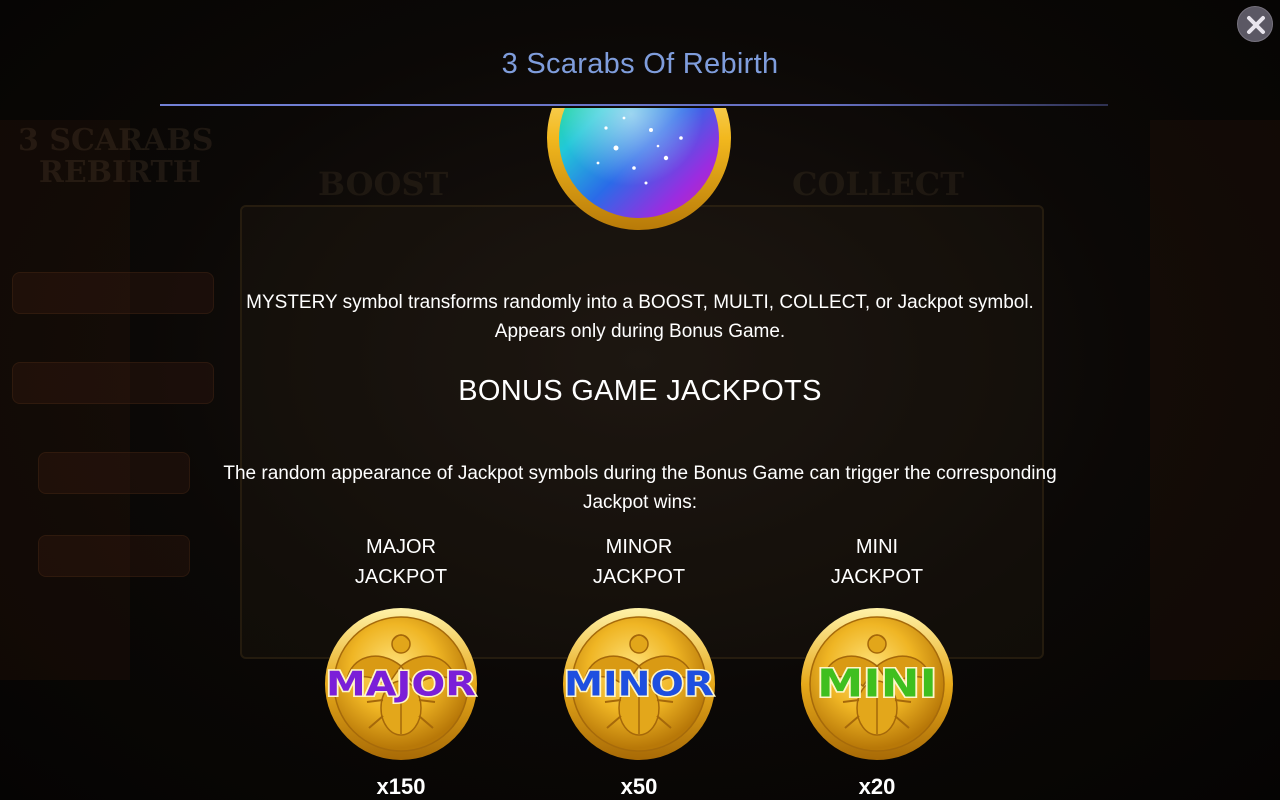  What do you see at coordinates (114, 556) in the screenshot?
I see `background-jackpot-panel` at bounding box center [114, 556].